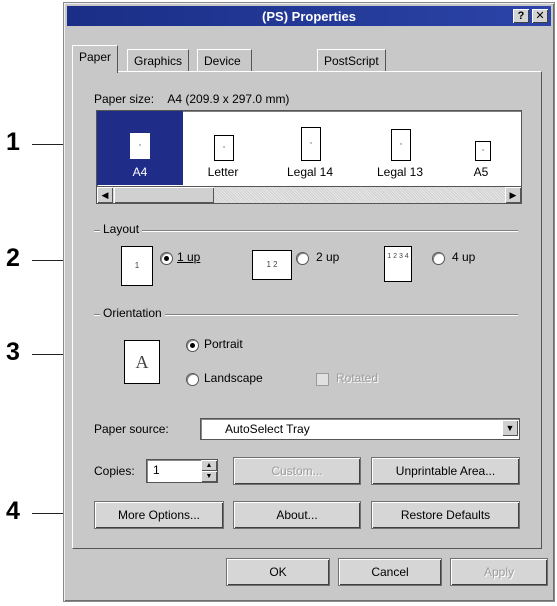 The height and width of the screenshot is (606, 557). Describe the element at coordinates (272, 265) in the screenshot. I see `layout-2up-icon: 1 2` at that location.